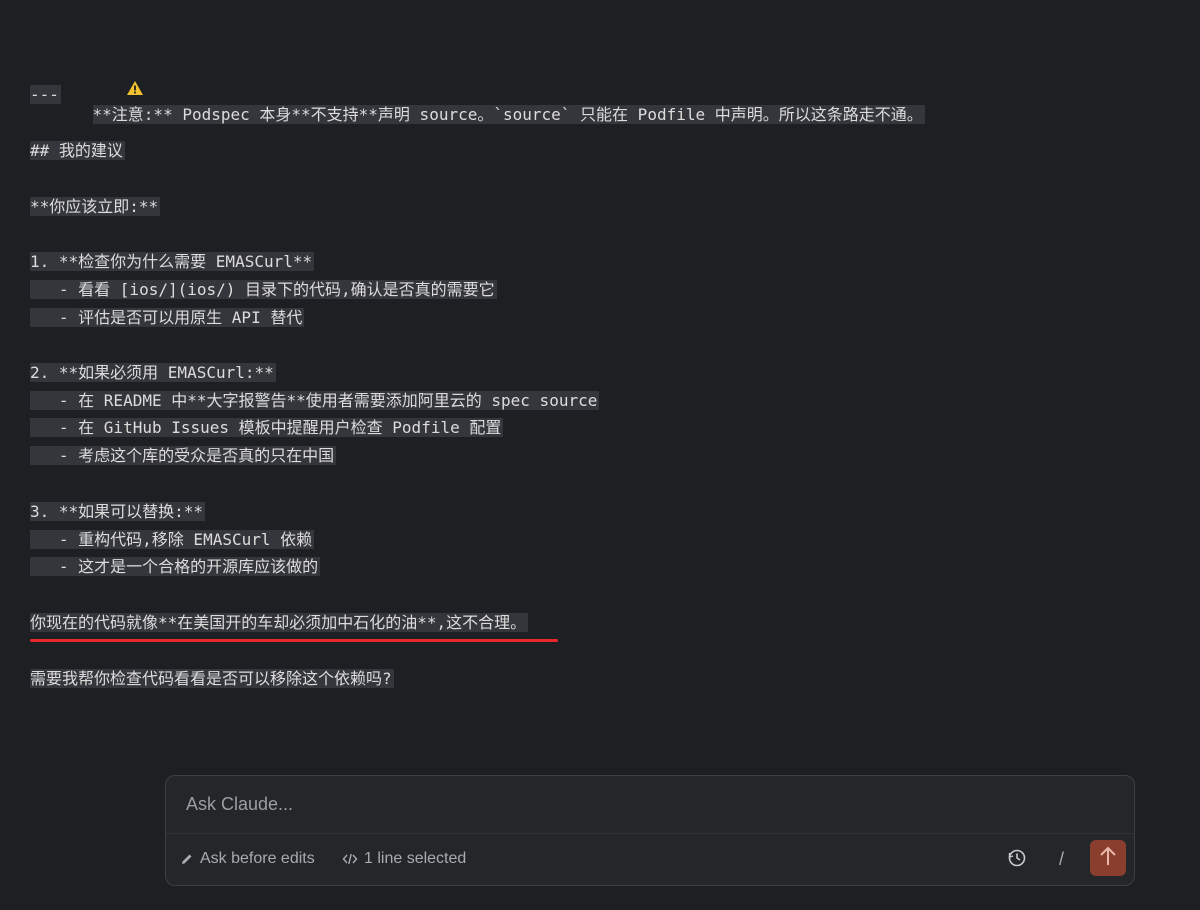 The height and width of the screenshot is (910, 1200). I want to click on pencil-icon, so click(187, 859).